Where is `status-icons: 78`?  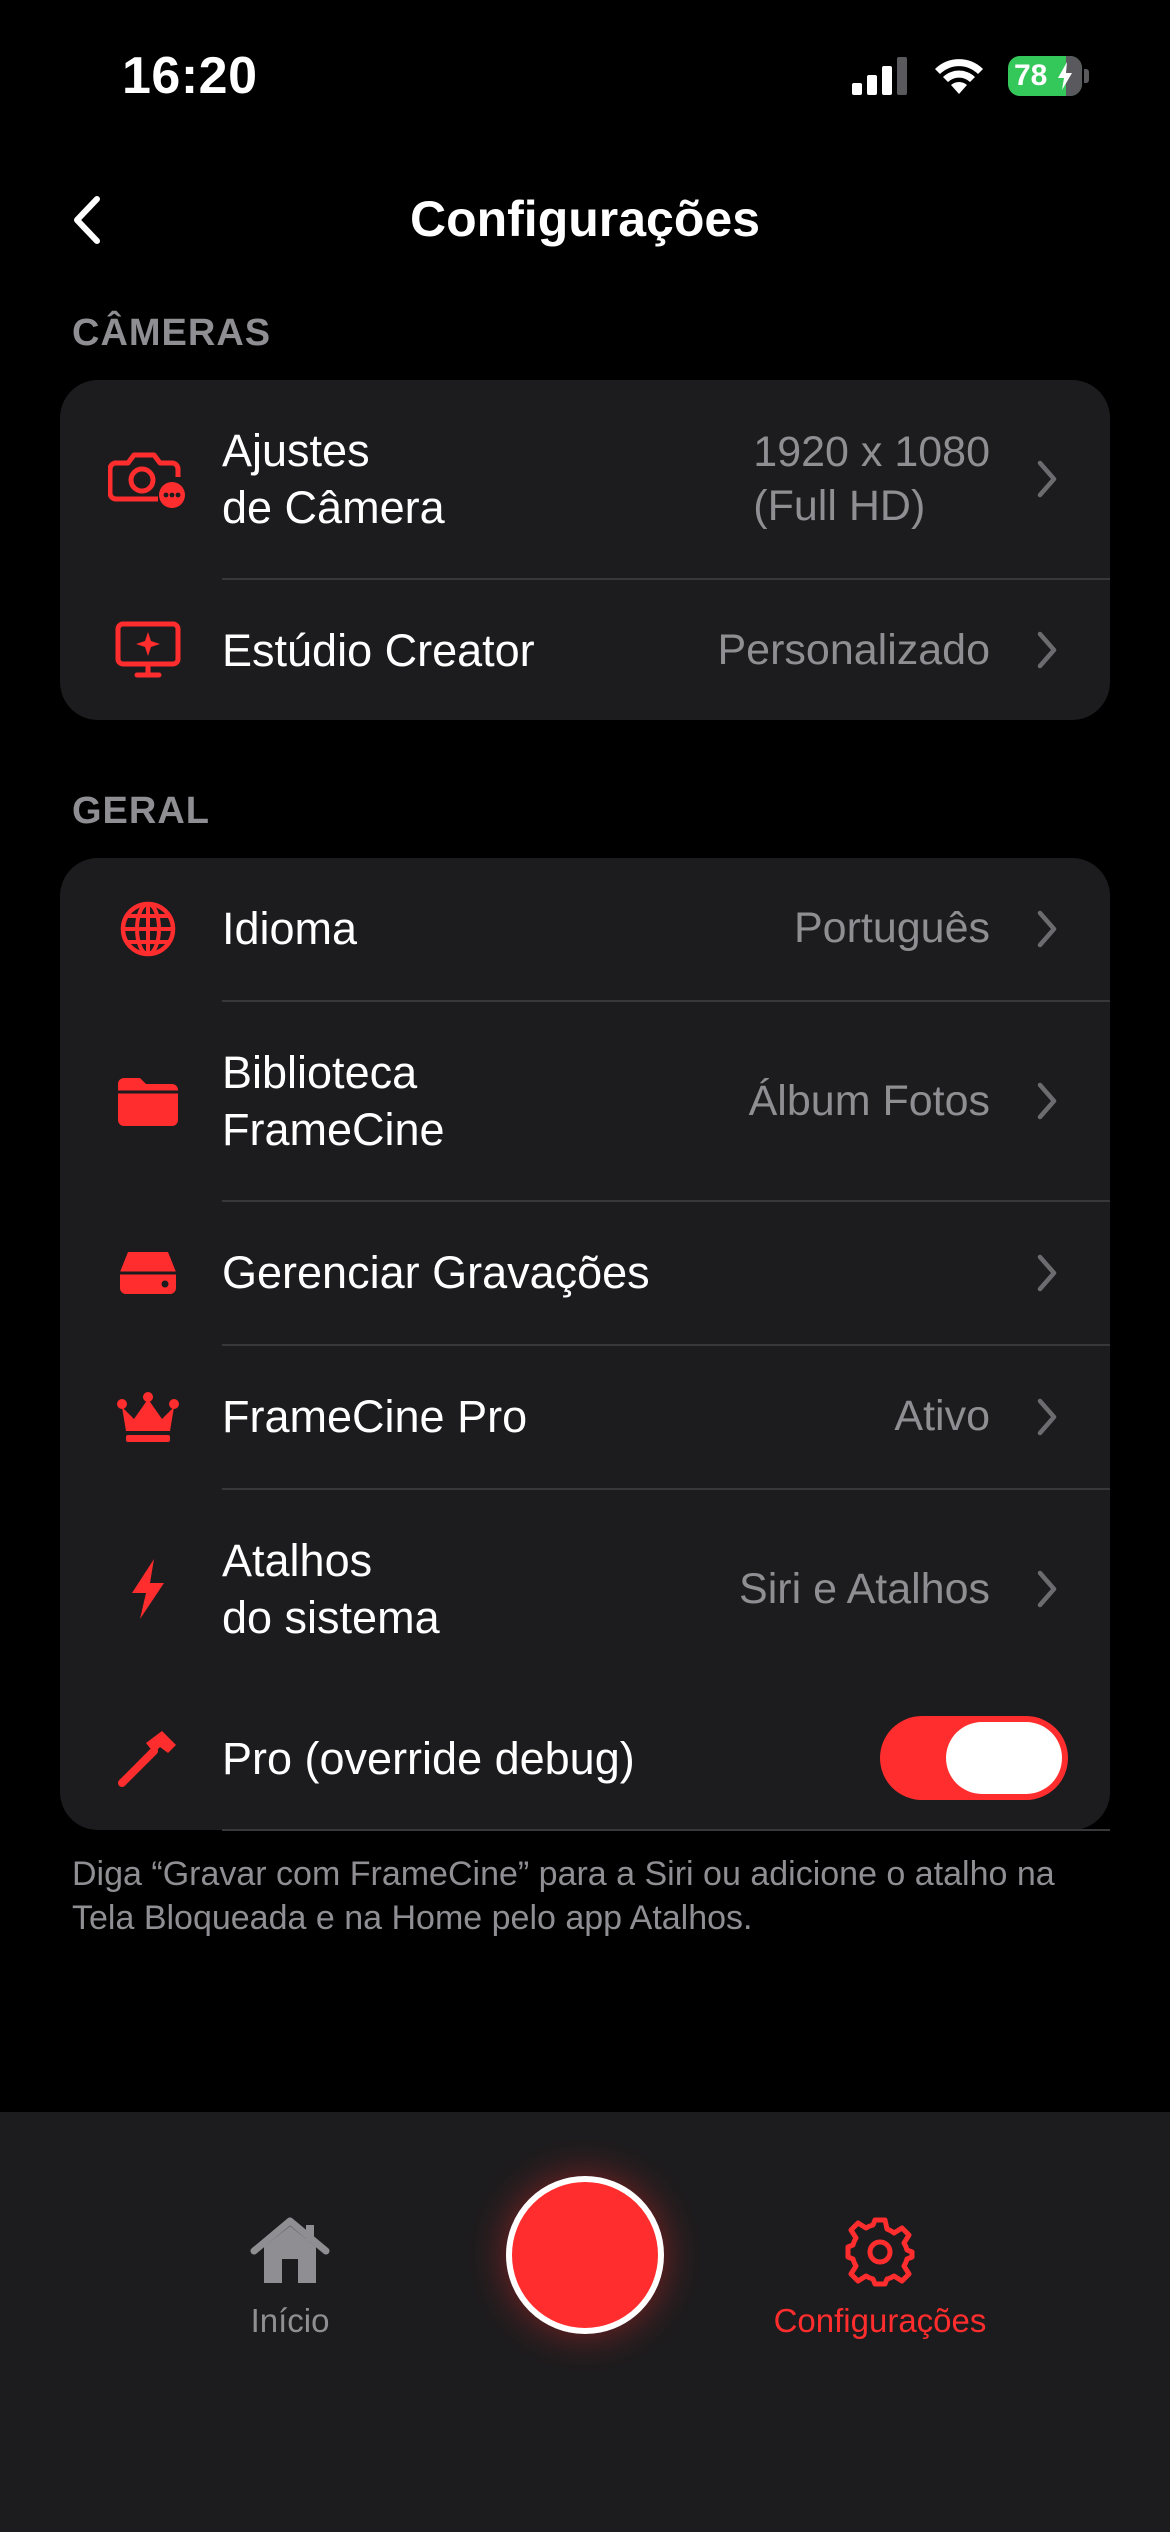
status-icons: 78 is located at coordinates (971, 76).